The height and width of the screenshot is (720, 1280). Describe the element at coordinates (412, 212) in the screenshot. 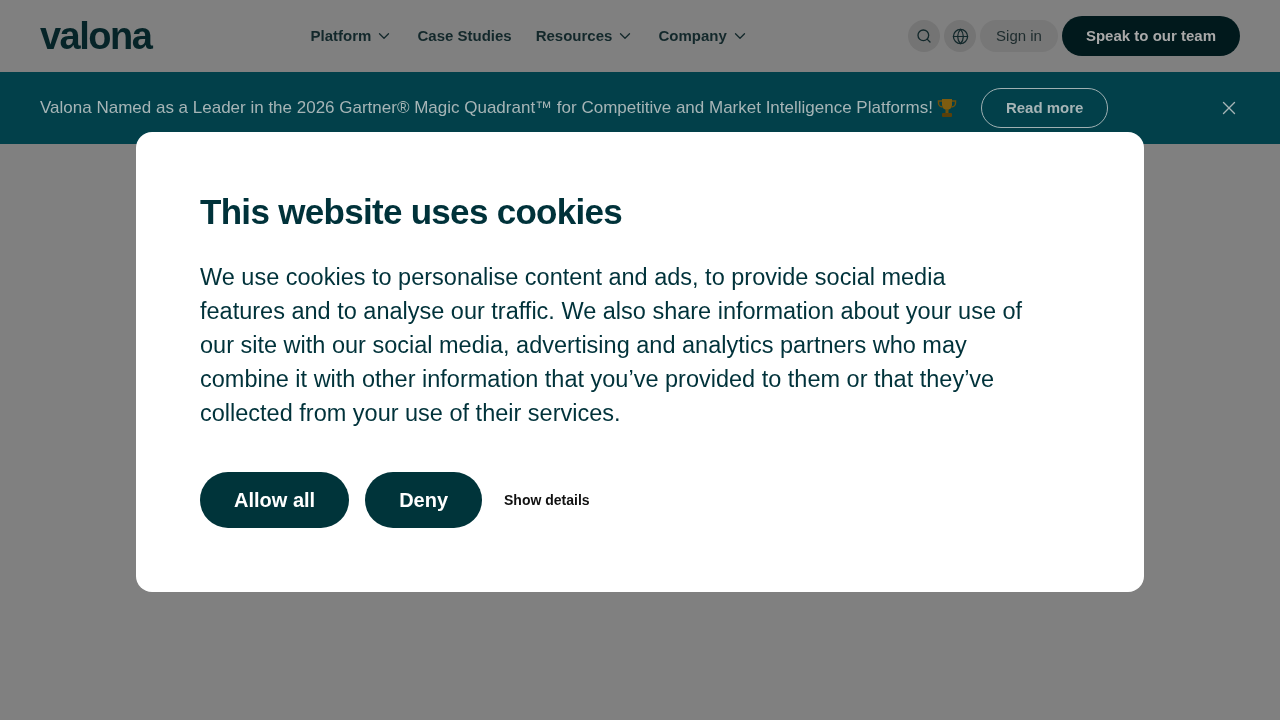

I see `dialog-title: This website uses cookies` at that location.